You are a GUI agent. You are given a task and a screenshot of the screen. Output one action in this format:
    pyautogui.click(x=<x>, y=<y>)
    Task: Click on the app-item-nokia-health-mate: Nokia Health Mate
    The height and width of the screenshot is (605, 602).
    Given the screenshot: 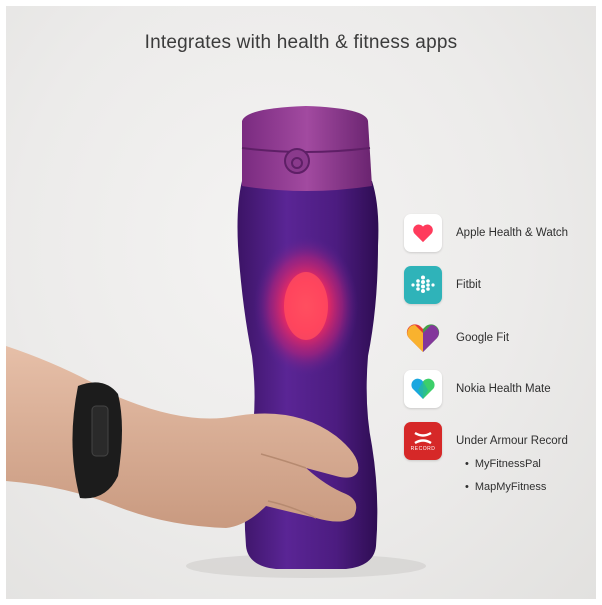 What is the action you would take?
    pyautogui.click(x=477, y=389)
    